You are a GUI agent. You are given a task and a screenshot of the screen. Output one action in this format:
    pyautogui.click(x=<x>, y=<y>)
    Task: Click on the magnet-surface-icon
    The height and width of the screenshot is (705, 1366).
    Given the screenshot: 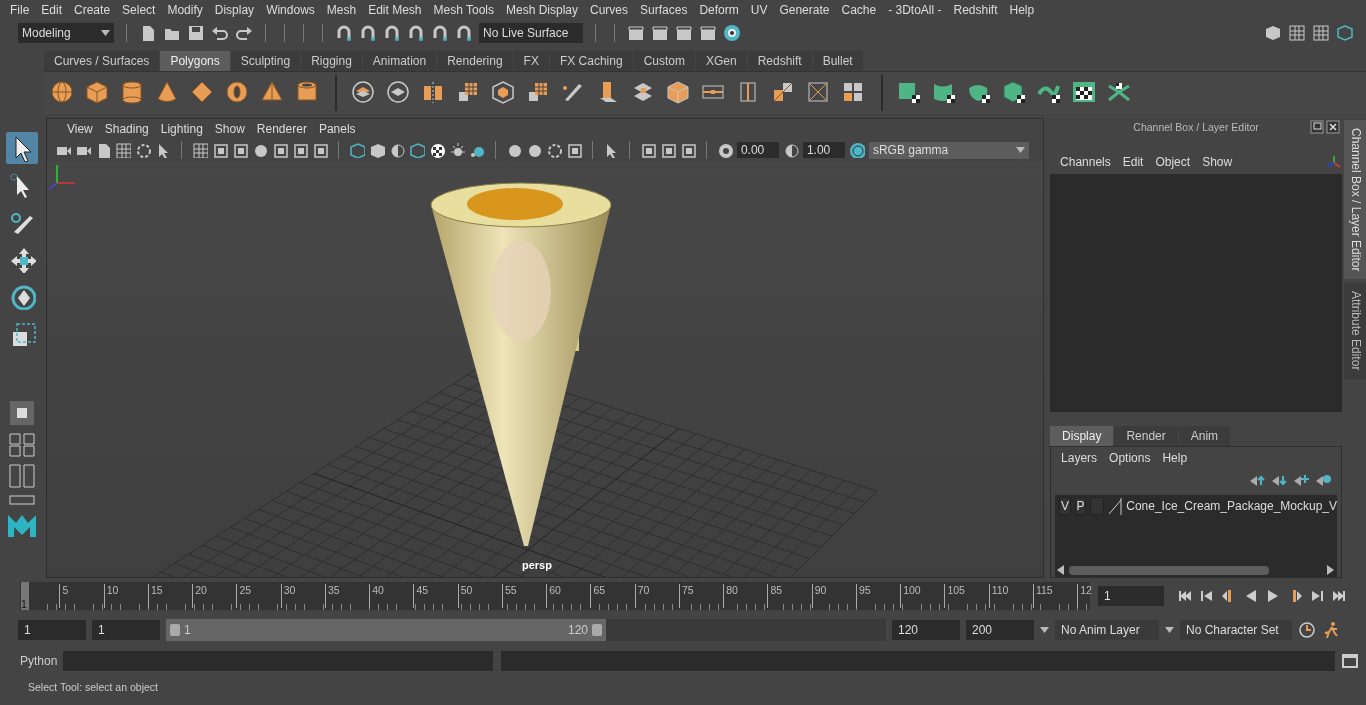 What is the action you would take?
    pyautogui.click(x=440, y=32)
    